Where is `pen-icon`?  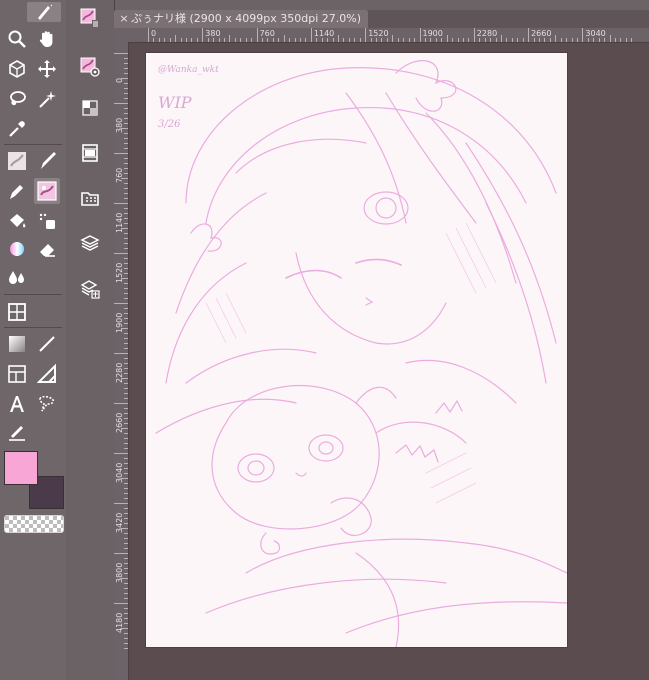
pen-icon is located at coordinates (44, 12).